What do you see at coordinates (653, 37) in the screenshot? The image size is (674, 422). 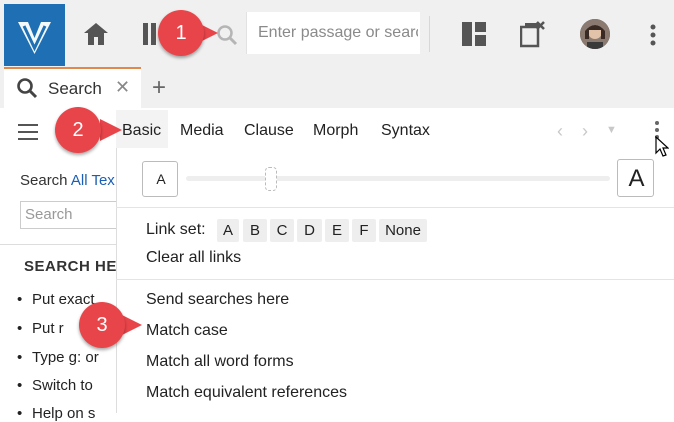 I see `more-vertical-icon` at bounding box center [653, 37].